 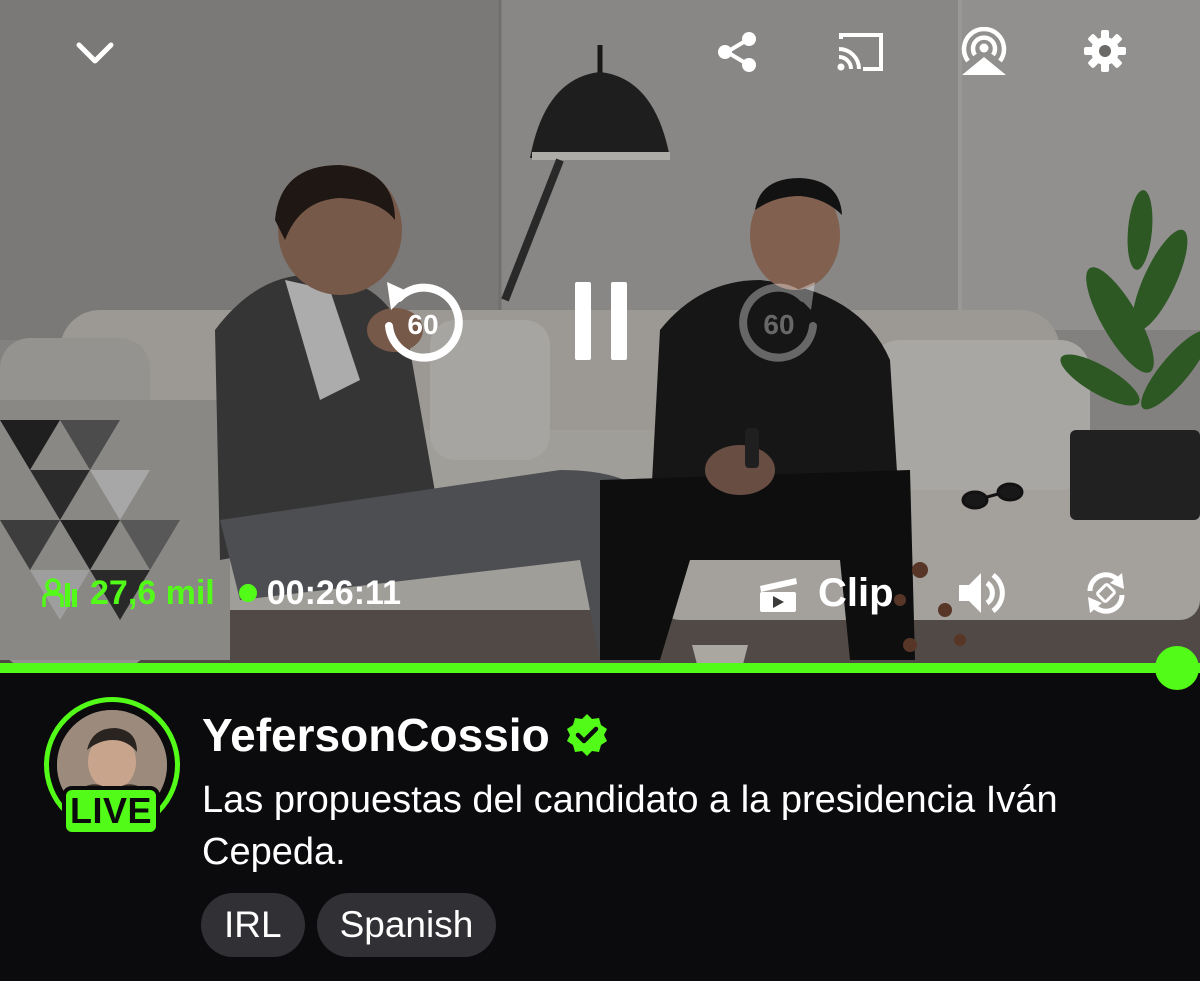 I want to click on forward-60-button: 60, so click(x=780, y=321).